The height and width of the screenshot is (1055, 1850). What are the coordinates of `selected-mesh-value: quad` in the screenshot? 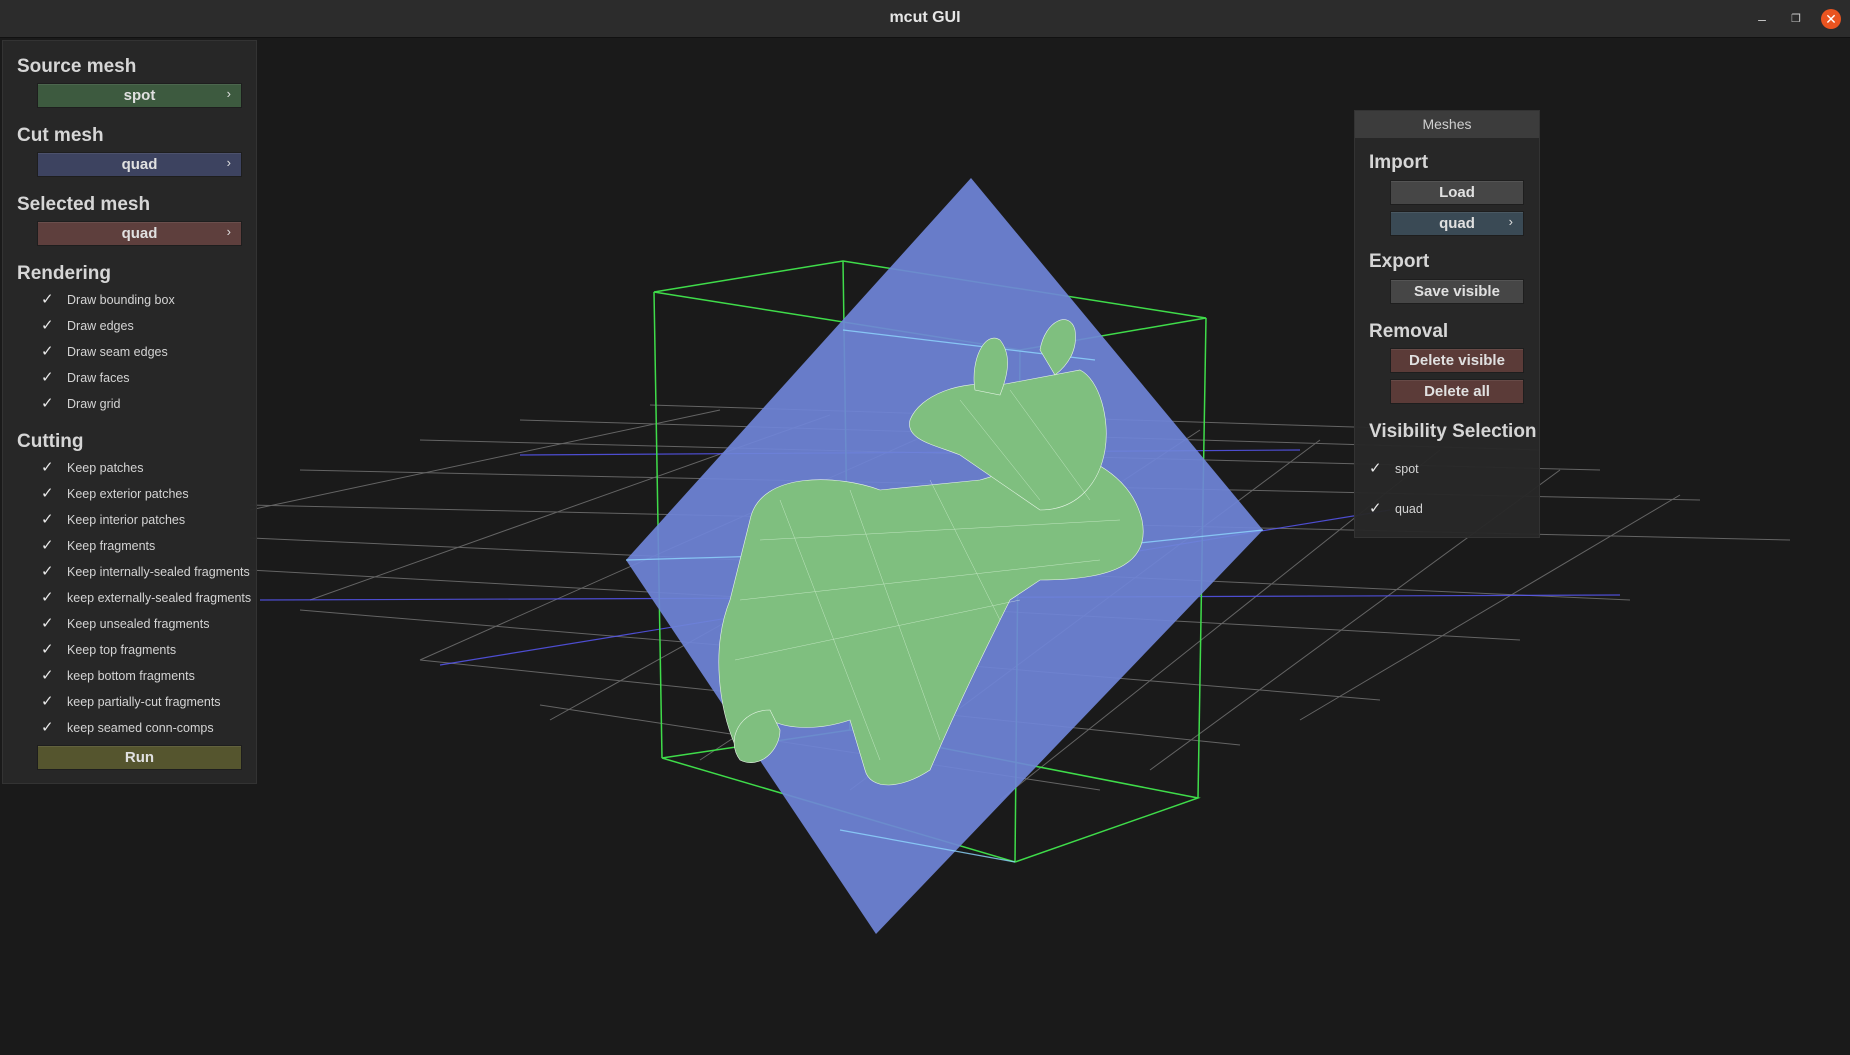 It's located at (139, 233).